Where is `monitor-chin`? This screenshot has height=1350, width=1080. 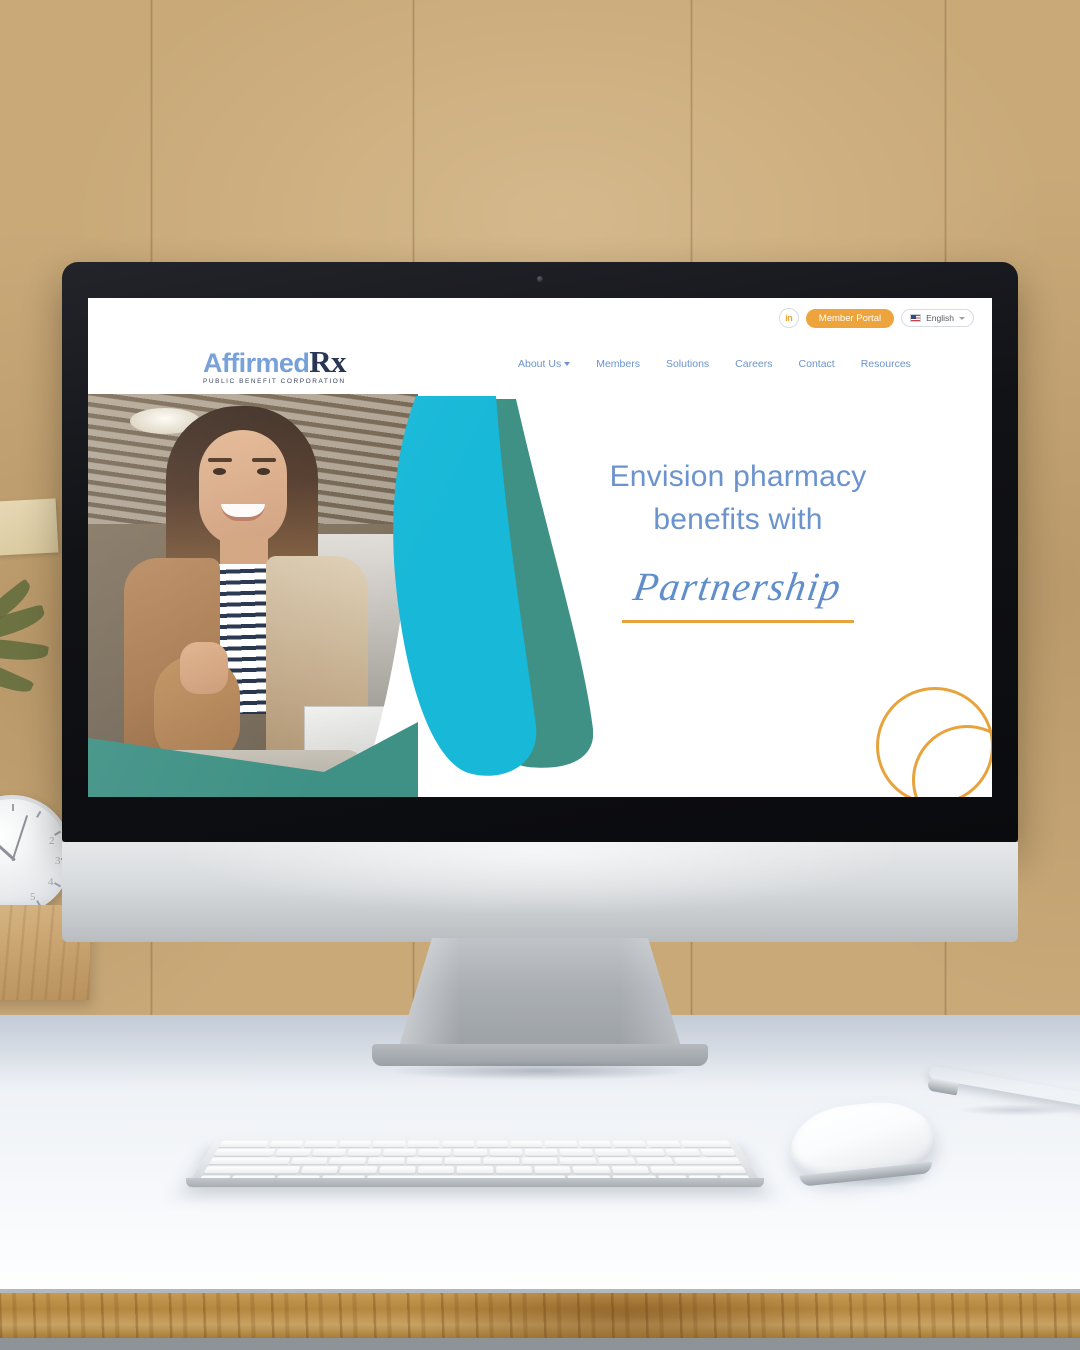 monitor-chin is located at coordinates (540, 892).